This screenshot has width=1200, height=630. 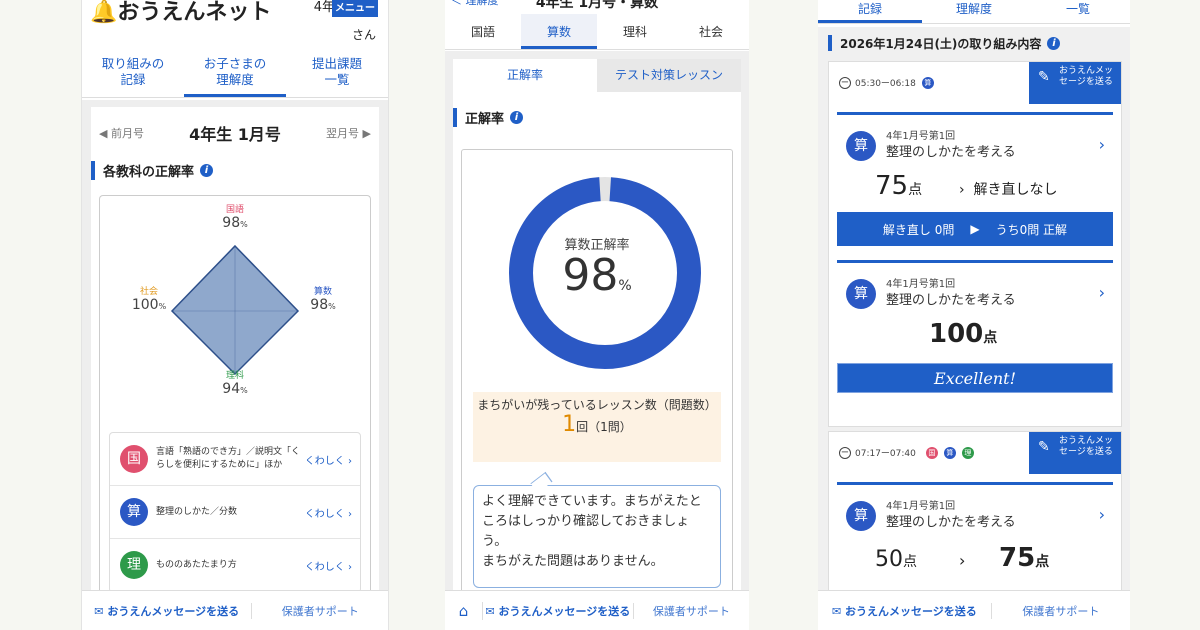 I want to click on tab-record: 記録, so click(x=870, y=11).